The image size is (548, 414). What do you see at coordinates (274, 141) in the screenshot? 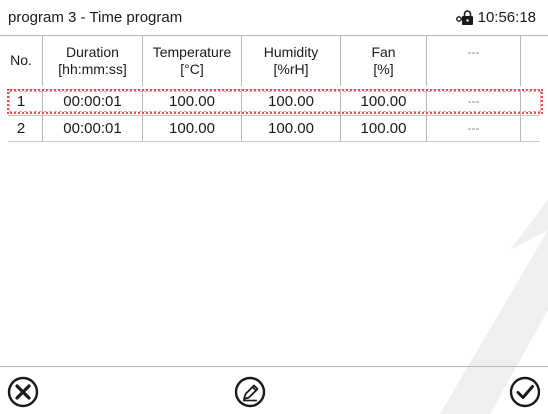
I see `row-divider` at bounding box center [274, 141].